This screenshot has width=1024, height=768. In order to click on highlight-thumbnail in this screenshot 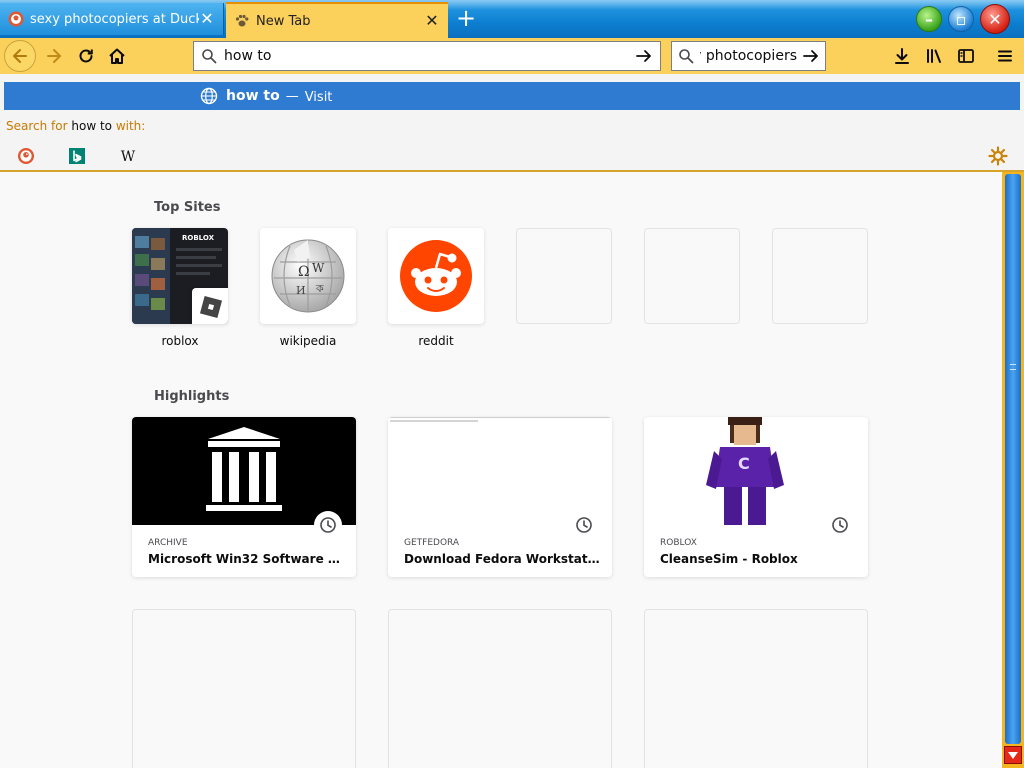, I will do `click(500, 471)`.